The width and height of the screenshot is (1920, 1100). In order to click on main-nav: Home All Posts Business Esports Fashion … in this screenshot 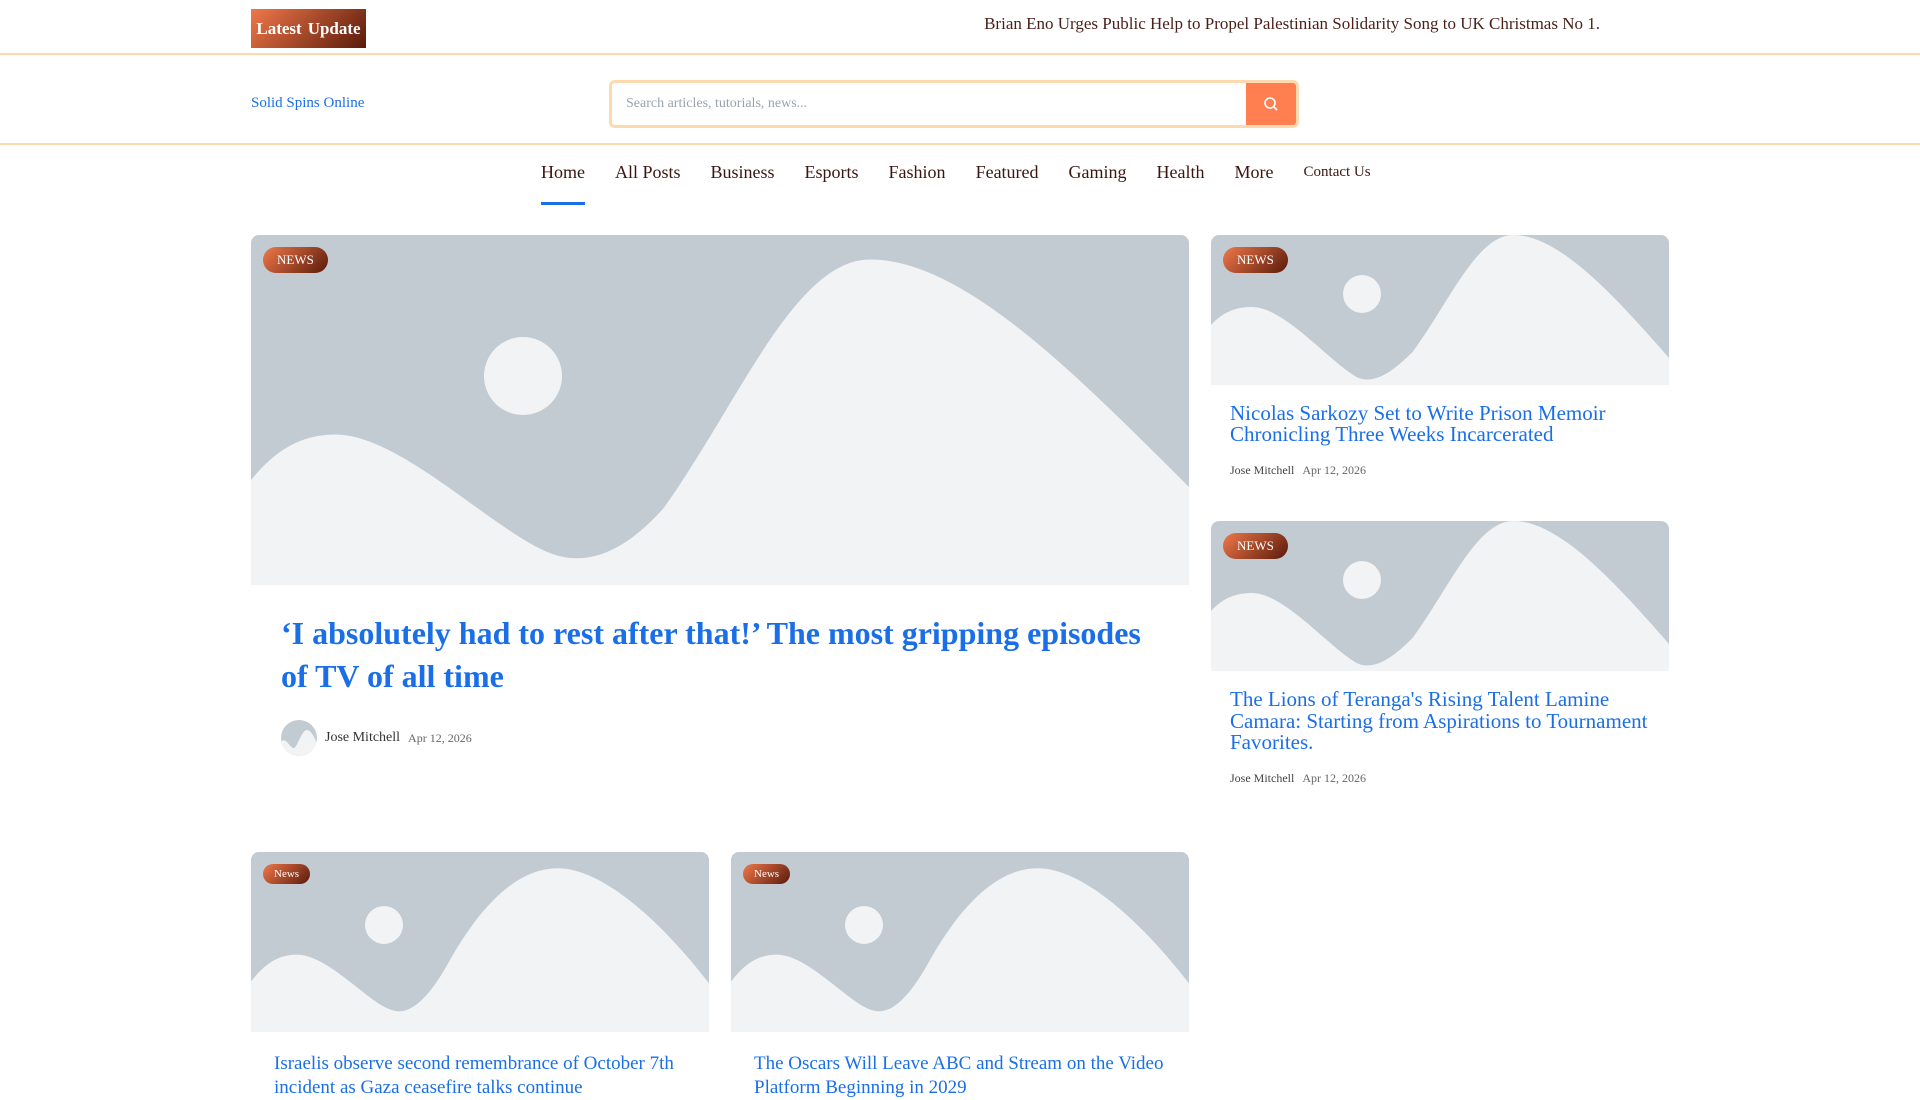, I will do `click(956, 183)`.